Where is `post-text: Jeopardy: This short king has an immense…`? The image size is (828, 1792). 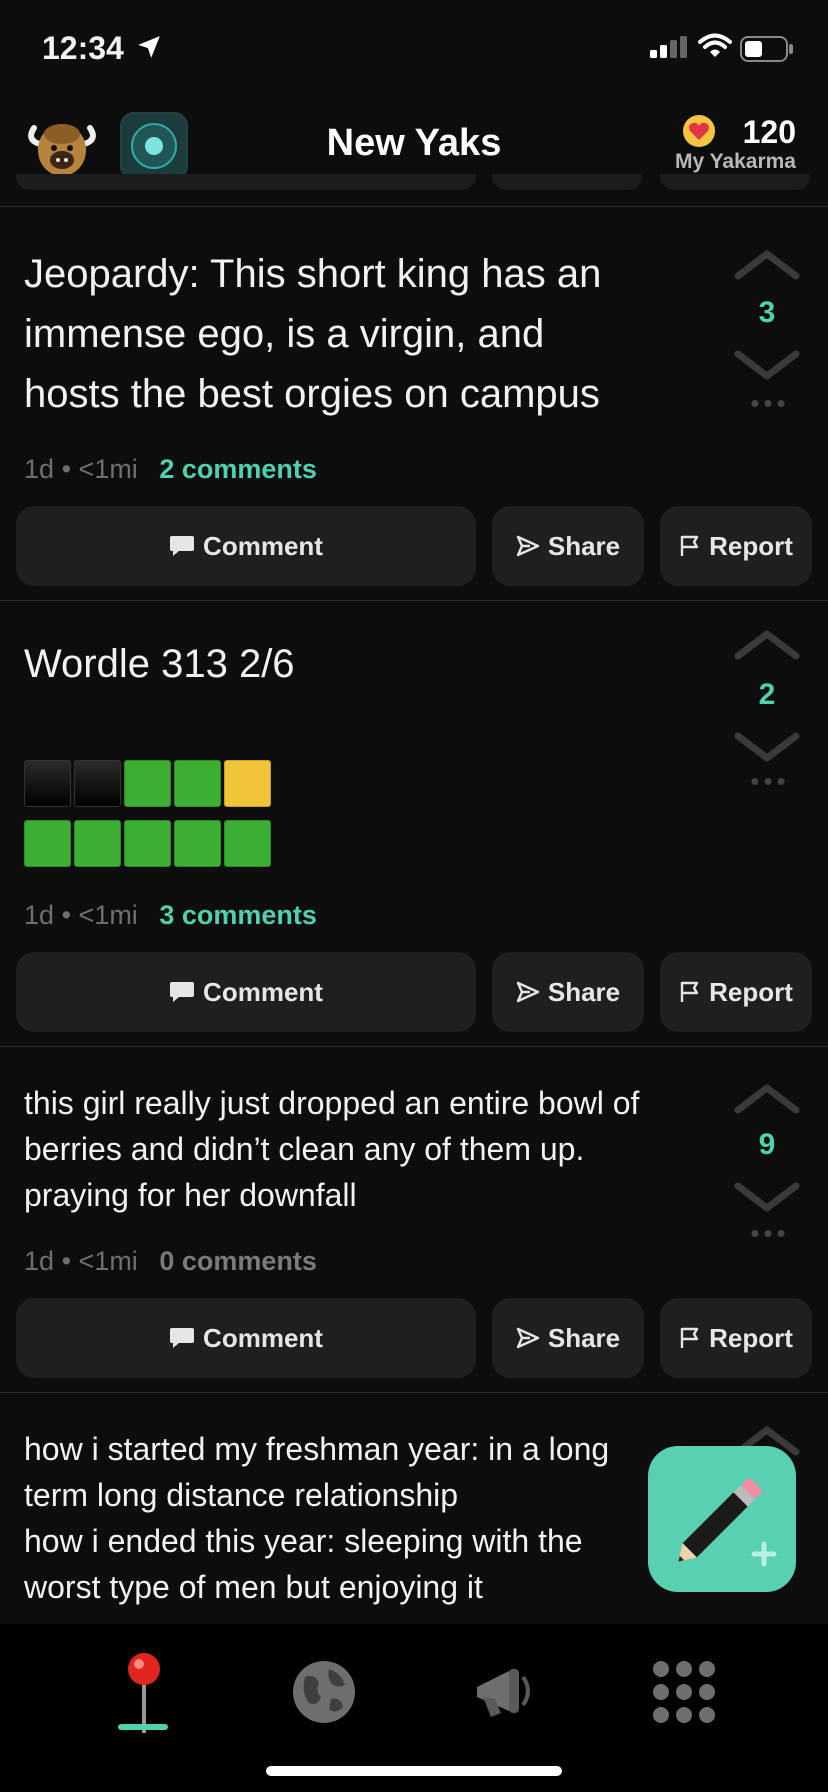 post-text: Jeopardy: This short king has an immense… is located at coordinates (313, 334).